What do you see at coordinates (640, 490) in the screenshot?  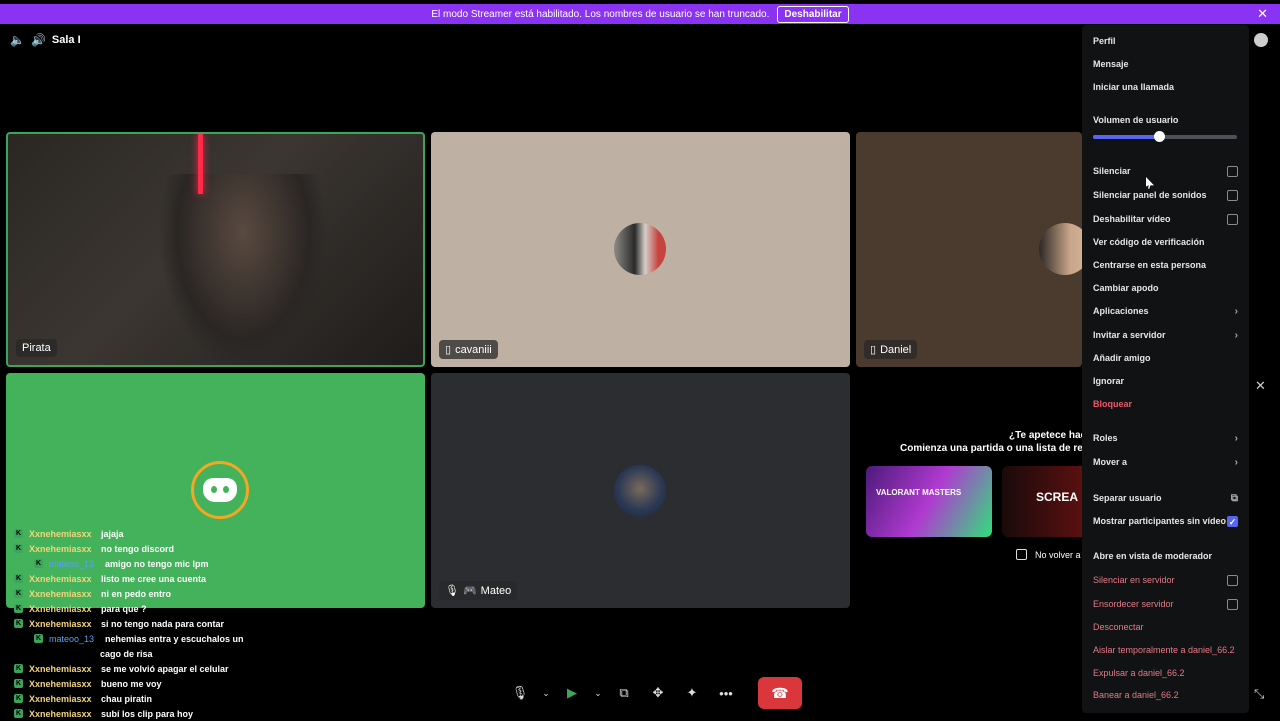 I see `video-tile-mateo: 🎙 🎮 Mateo` at bounding box center [640, 490].